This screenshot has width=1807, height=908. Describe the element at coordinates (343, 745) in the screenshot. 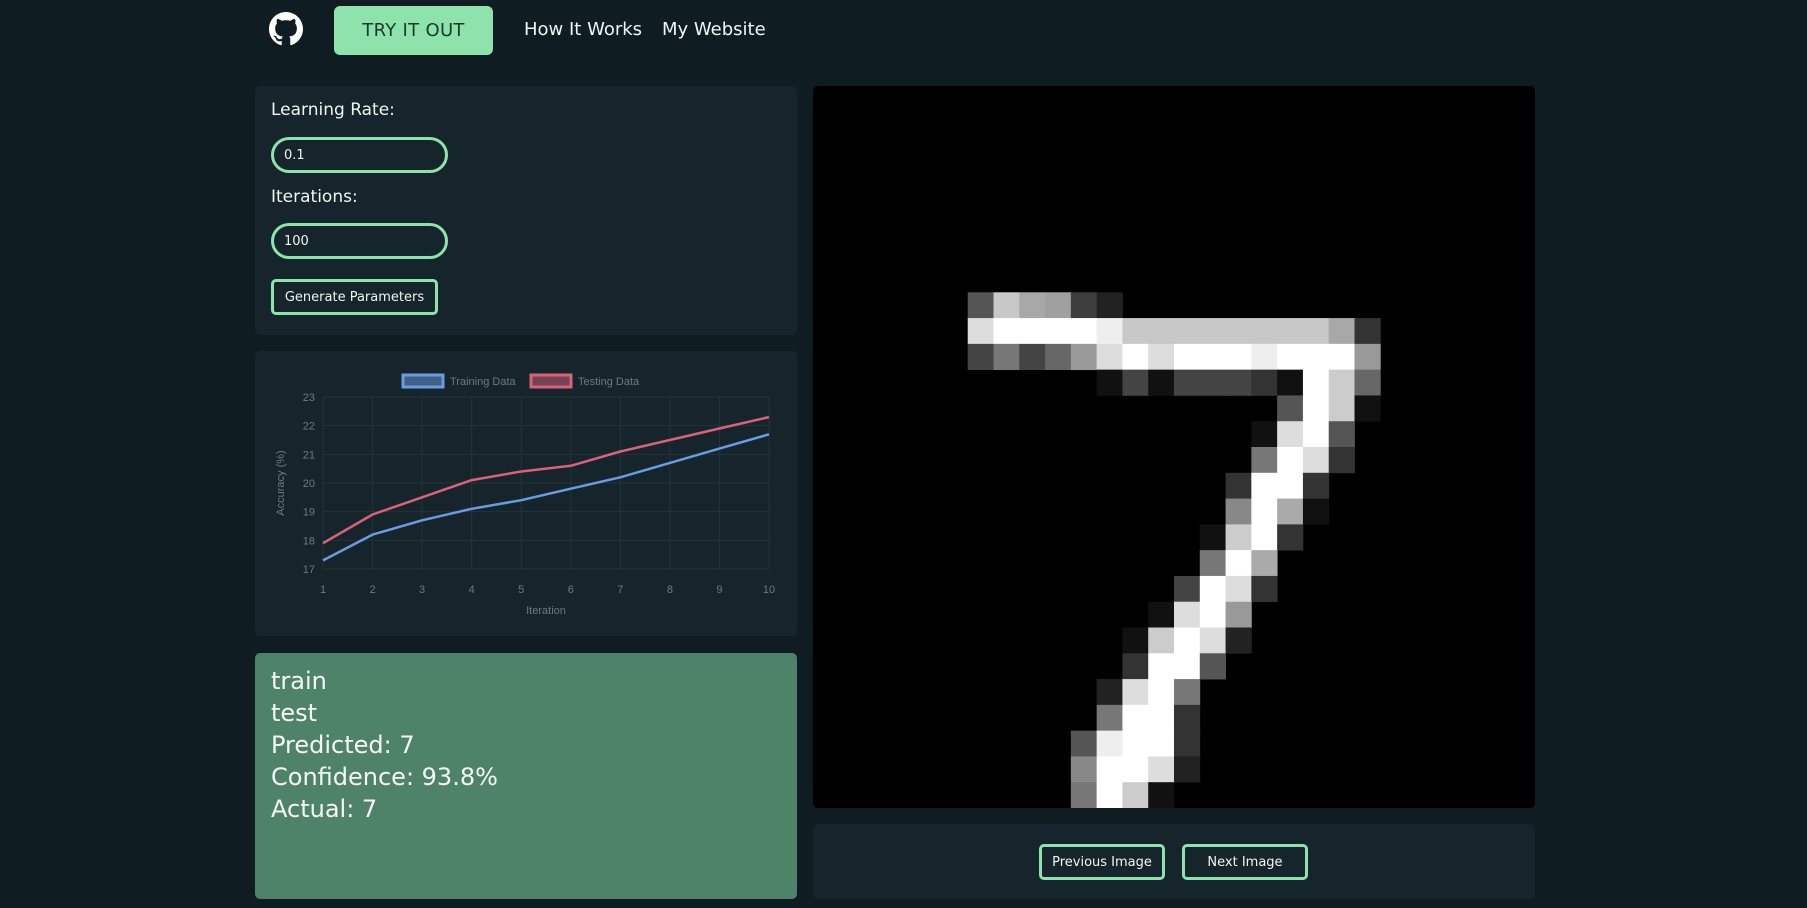

I see `predicted-value: Predicted: 7` at that location.